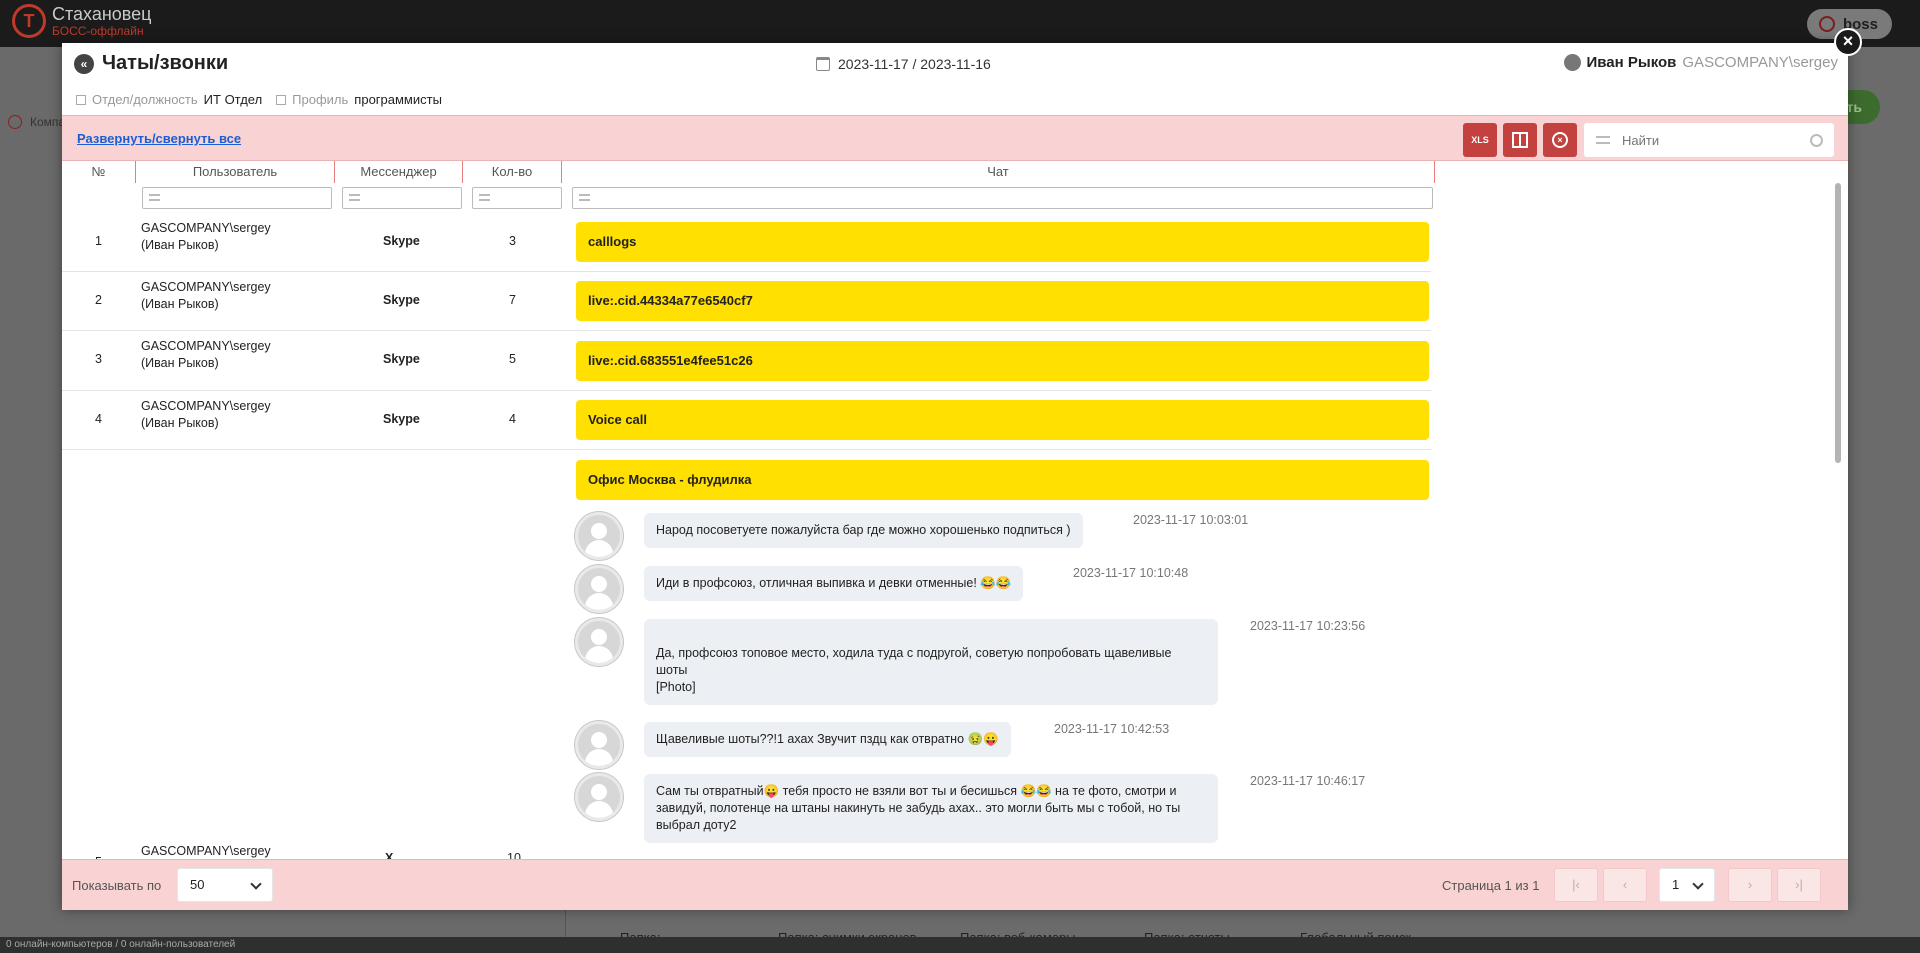  Describe the element at coordinates (233, 99) in the screenshot. I see `department-value: ИТ Отдел` at that location.